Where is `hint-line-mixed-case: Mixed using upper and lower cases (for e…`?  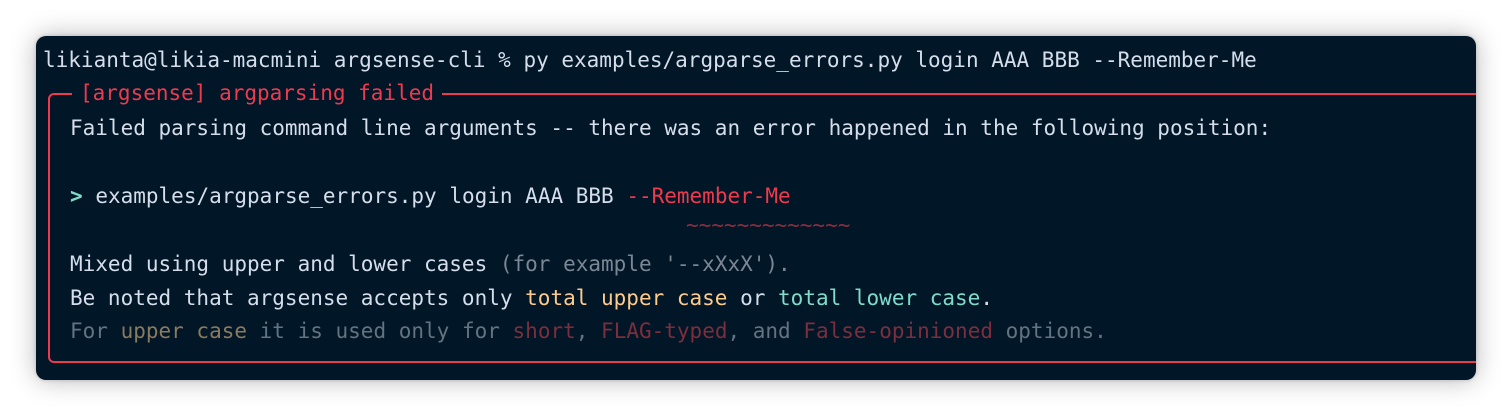
hint-line-mixed-case: Mixed using upper and lower cases (for e… is located at coordinates (430, 264).